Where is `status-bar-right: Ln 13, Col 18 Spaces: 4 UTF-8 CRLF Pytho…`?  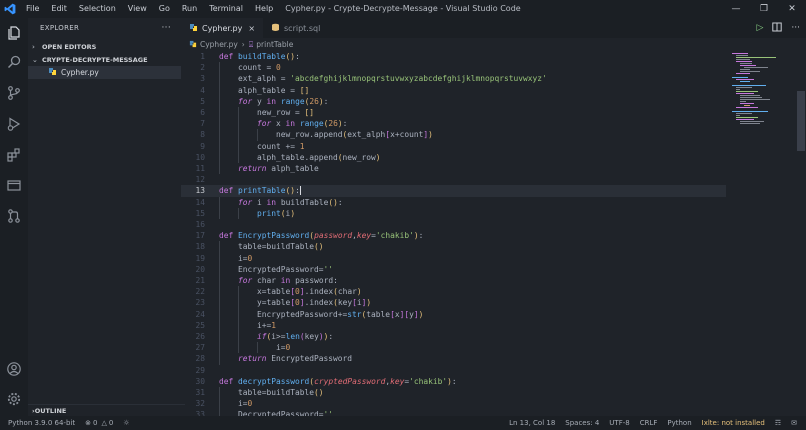
status-bar-right: Ln 13, Col 18 Spaces: 4 UTF-8 CRLF Pytho… is located at coordinates (653, 423).